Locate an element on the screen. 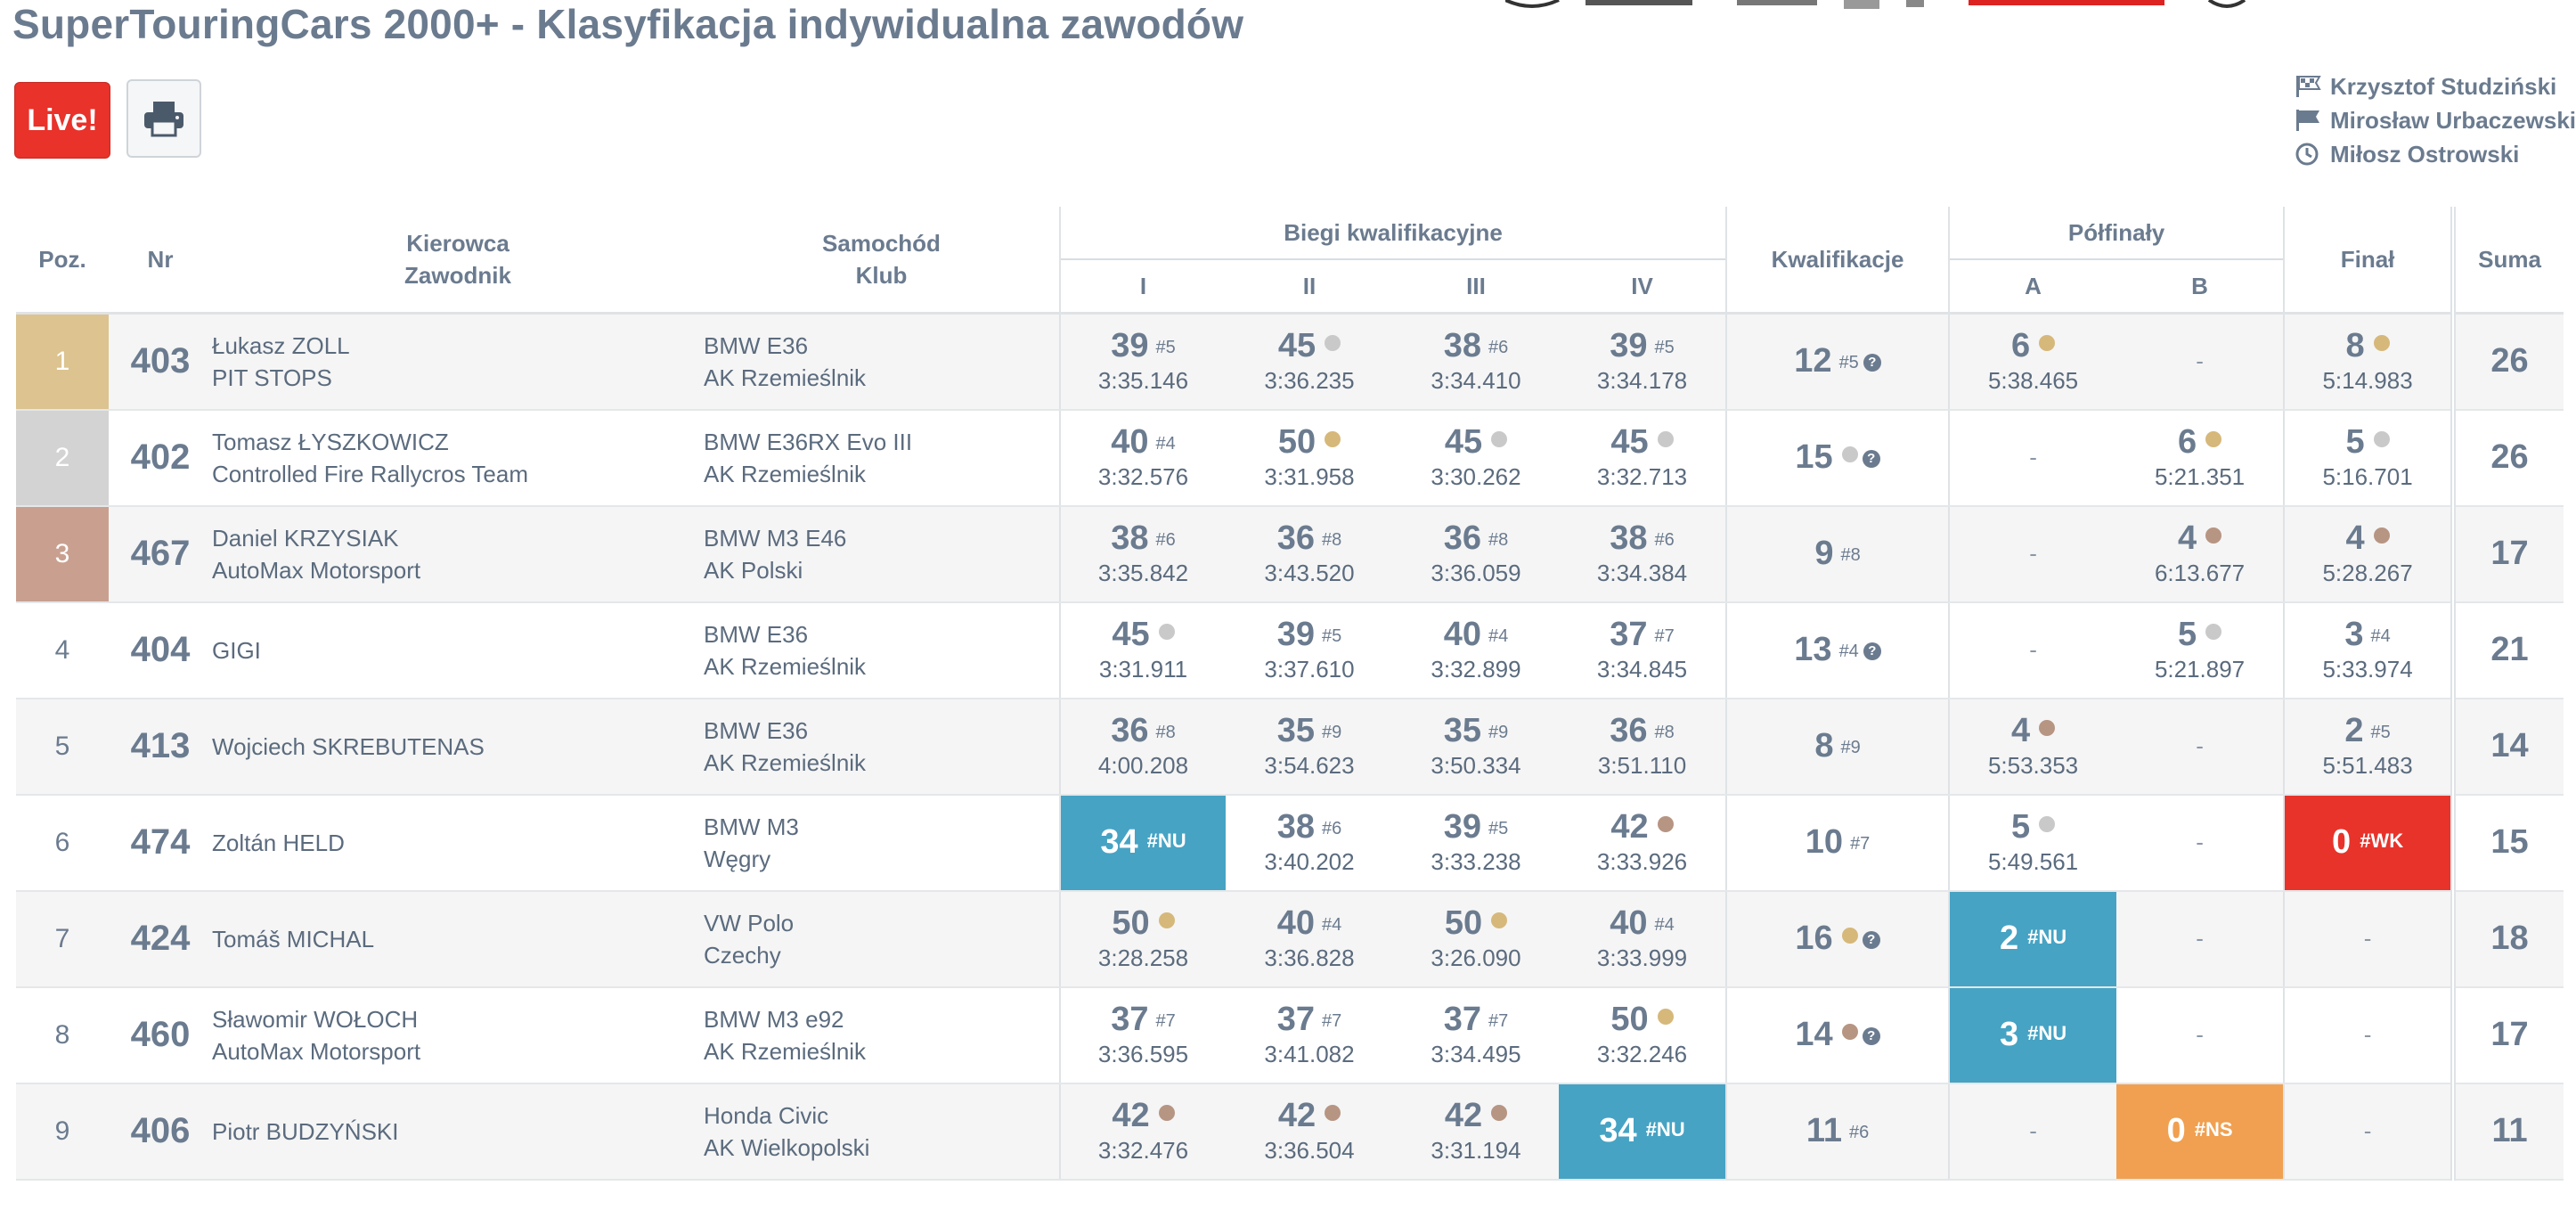  heat-points: 38 is located at coordinates (1130, 538).